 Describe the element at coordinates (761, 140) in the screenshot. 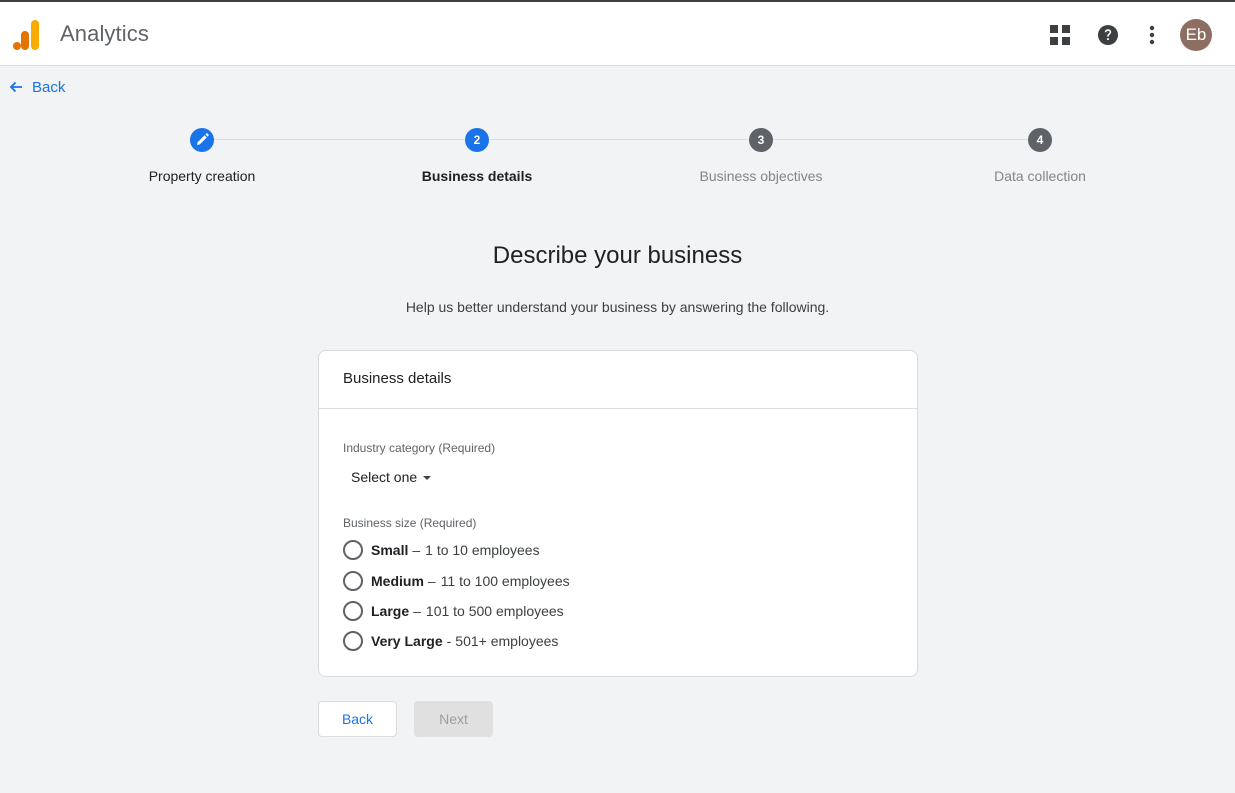

I see `step-3-number: 3` at that location.